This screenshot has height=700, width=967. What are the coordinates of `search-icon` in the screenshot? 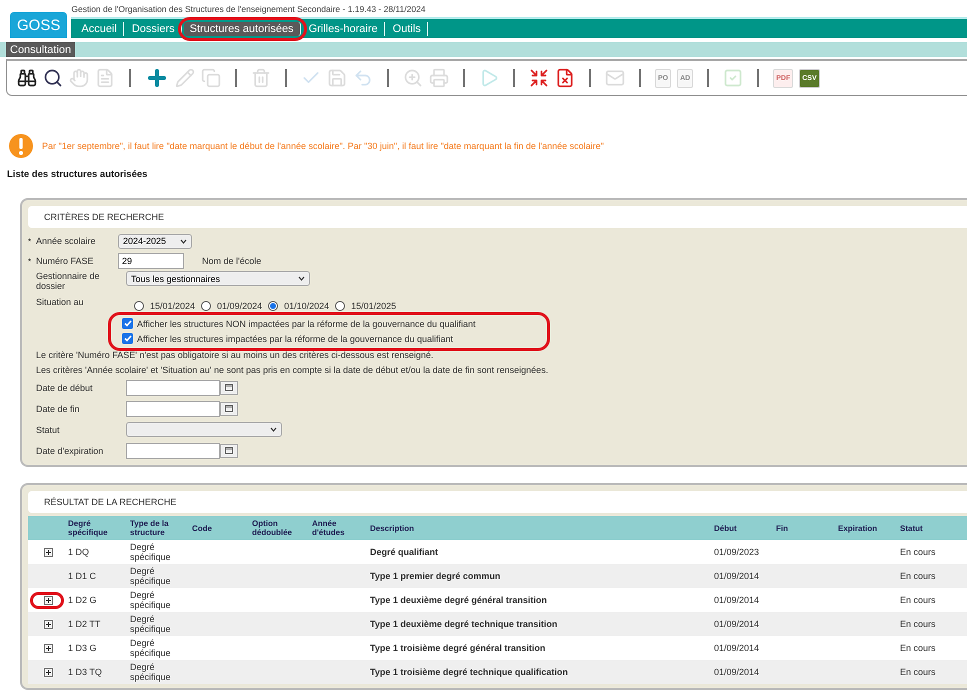 It's located at (53, 78).